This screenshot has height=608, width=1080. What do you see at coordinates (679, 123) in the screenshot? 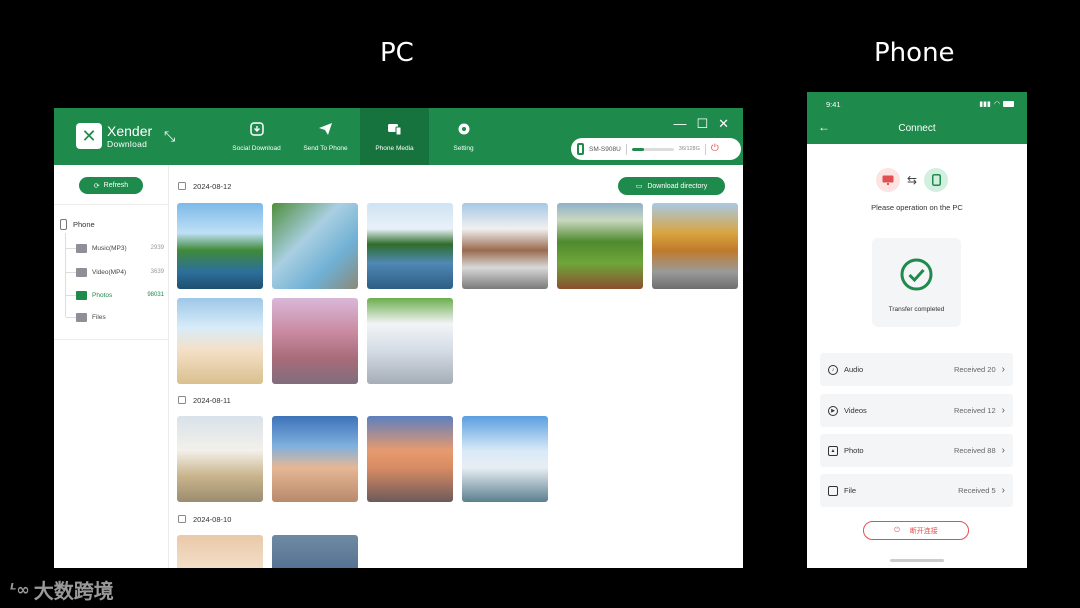
I see `minimize-icon: —` at bounding box center [679, 123].